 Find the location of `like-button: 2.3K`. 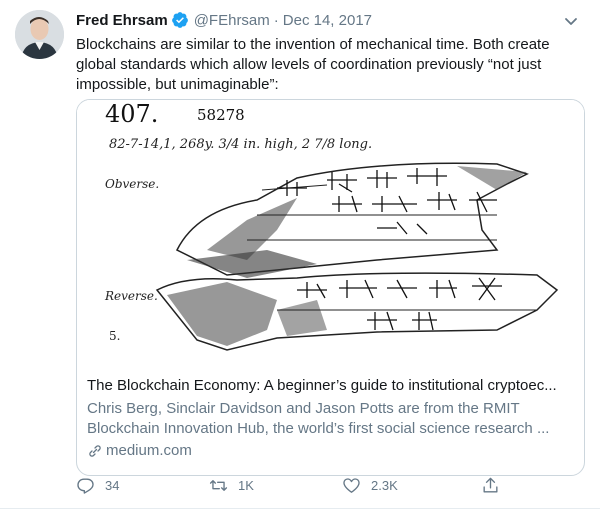

like-button: 2.3K is located at coordinates (408, 485).